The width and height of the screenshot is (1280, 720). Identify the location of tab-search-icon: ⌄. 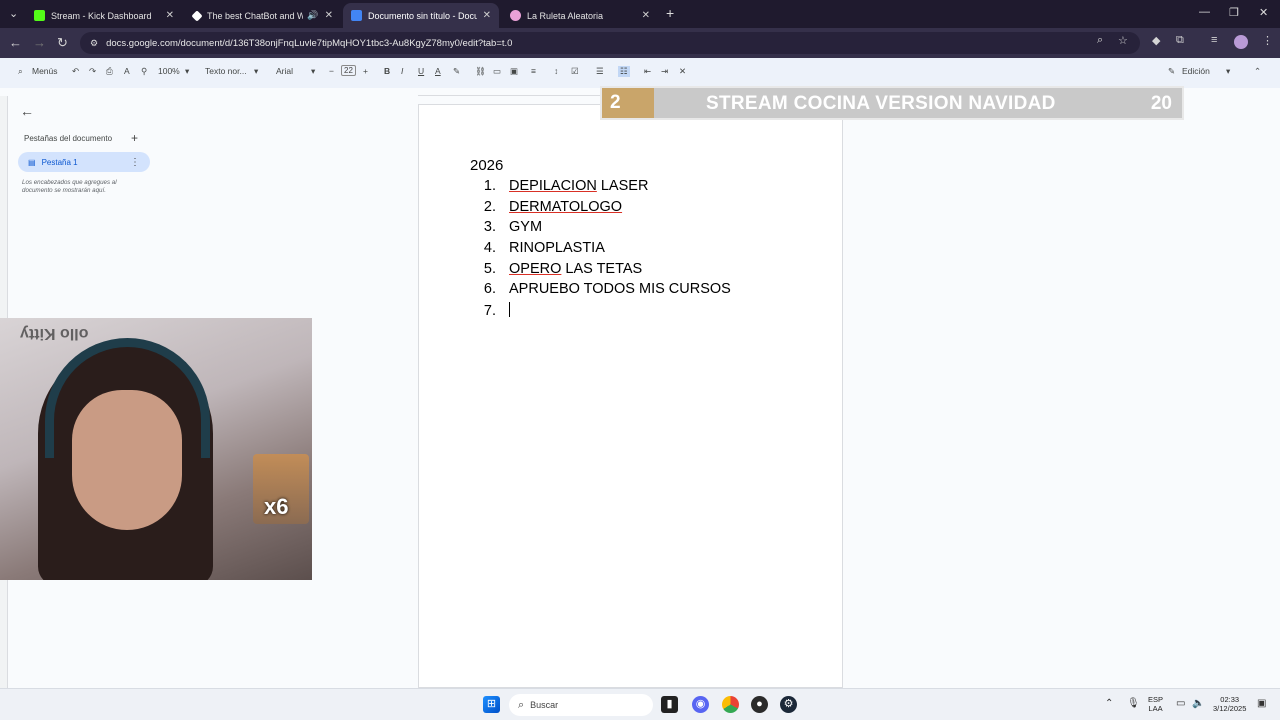
(13, 13).